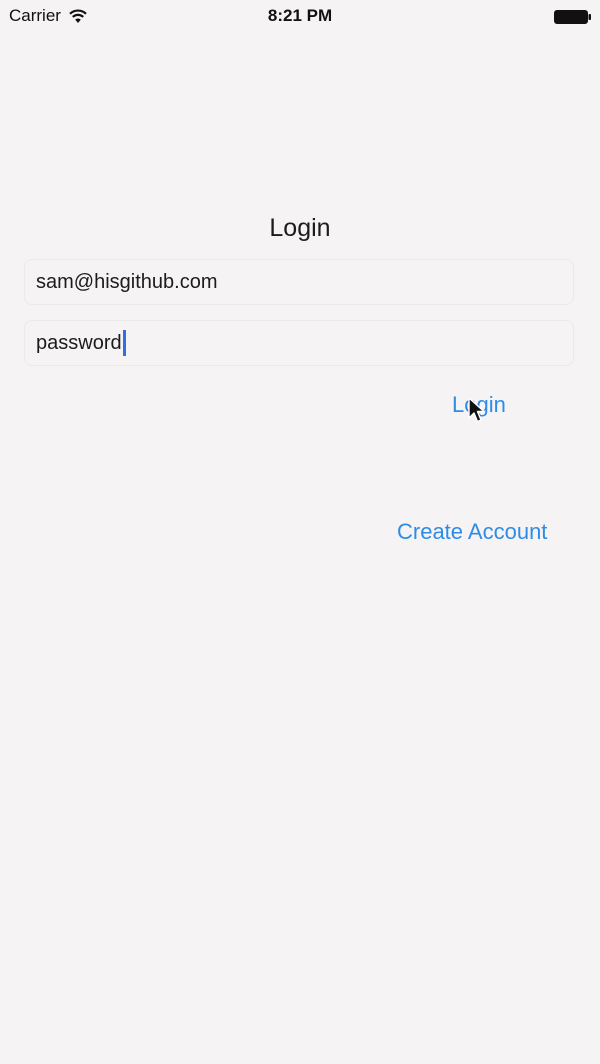  Describe the element at coordinates (300, 228) in the screenshot. I see `login-title: Login` at that location.